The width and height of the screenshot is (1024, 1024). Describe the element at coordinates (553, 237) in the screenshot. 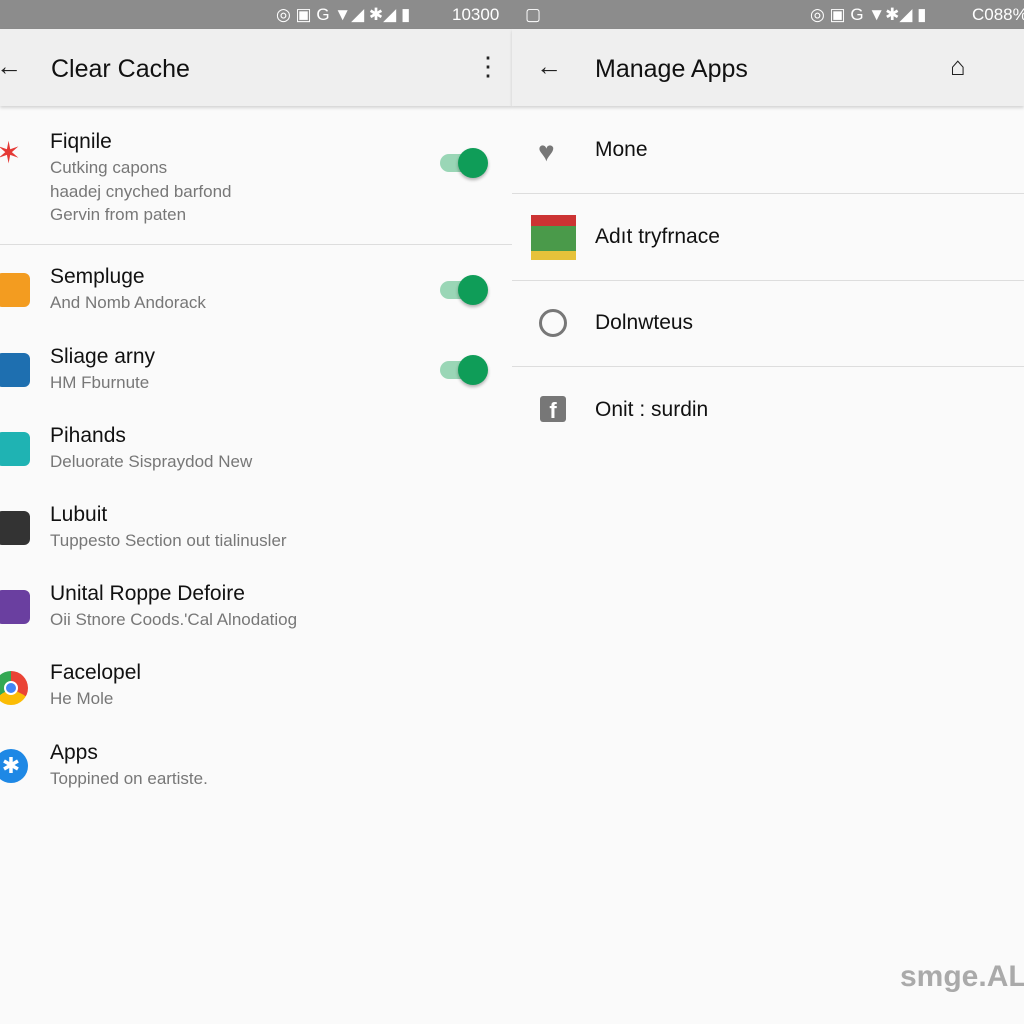

I see `game-icon` at that location.